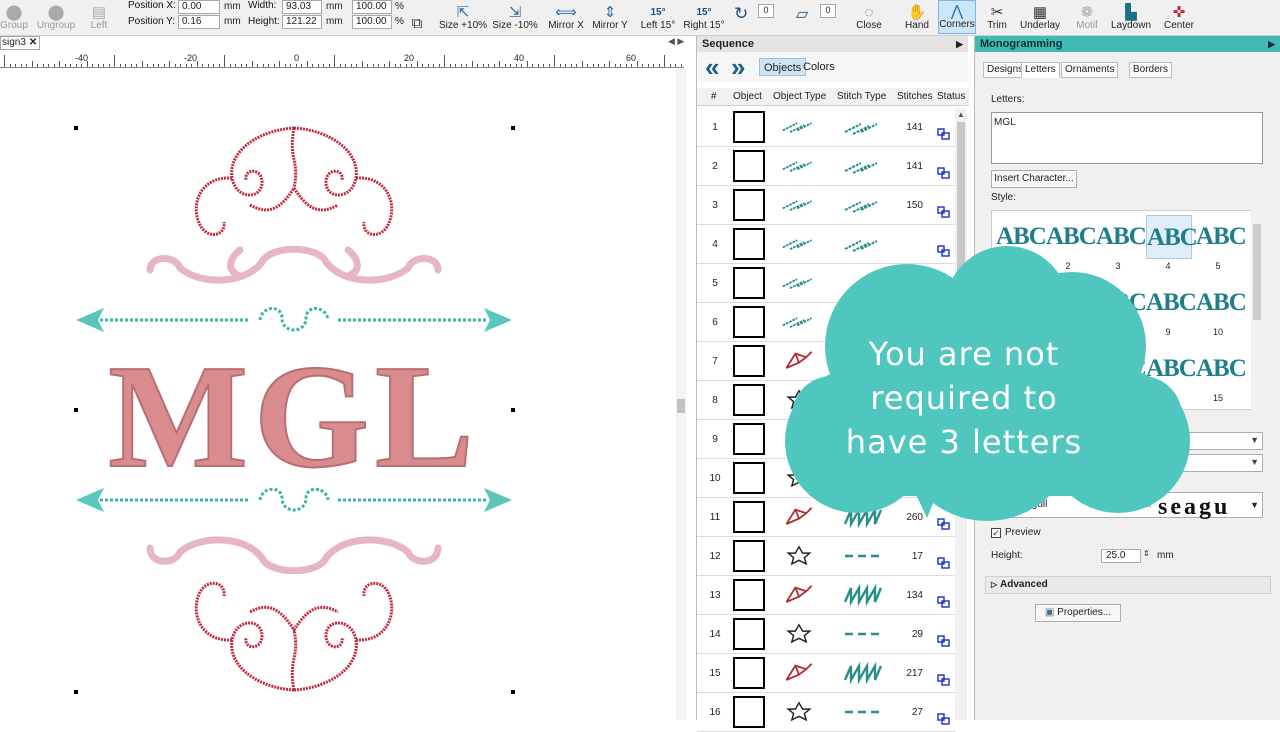  What do you see at coordinates (372, 22) in the screenshot?
I see `scale-height-input: 100.00` at bounding box center [372, 22].